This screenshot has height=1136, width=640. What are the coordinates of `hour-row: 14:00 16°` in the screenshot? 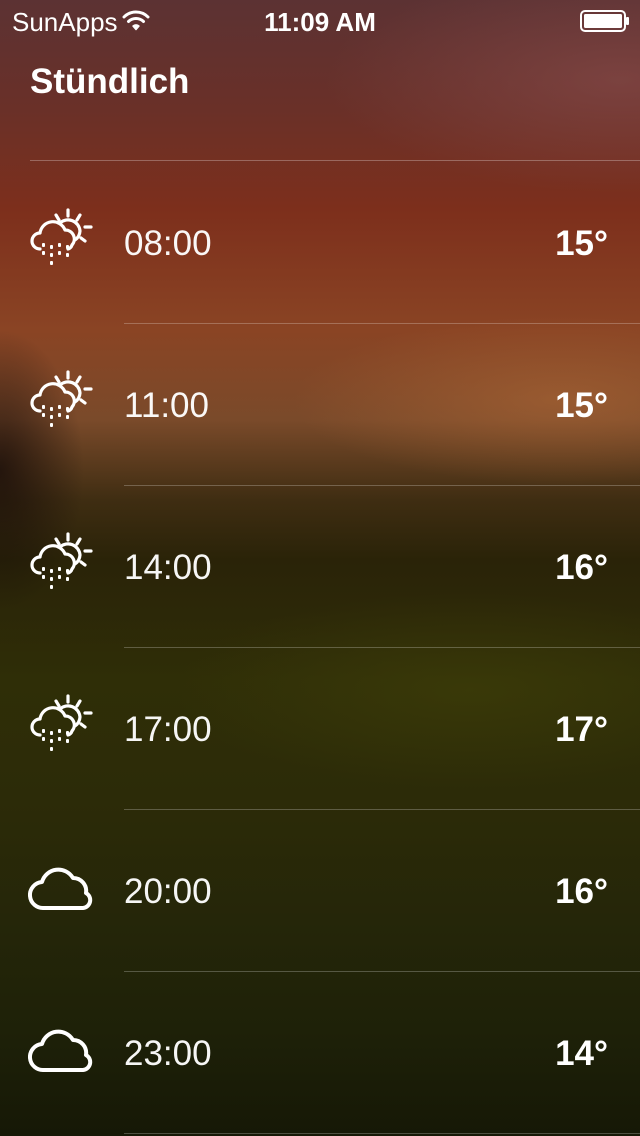 It's located at (320, 567).